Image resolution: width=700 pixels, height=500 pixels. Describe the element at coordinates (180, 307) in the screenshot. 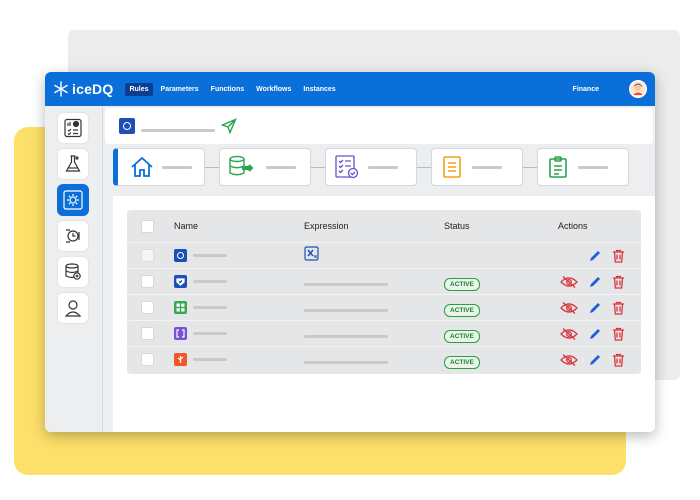

I see `grid-icon` at that location.